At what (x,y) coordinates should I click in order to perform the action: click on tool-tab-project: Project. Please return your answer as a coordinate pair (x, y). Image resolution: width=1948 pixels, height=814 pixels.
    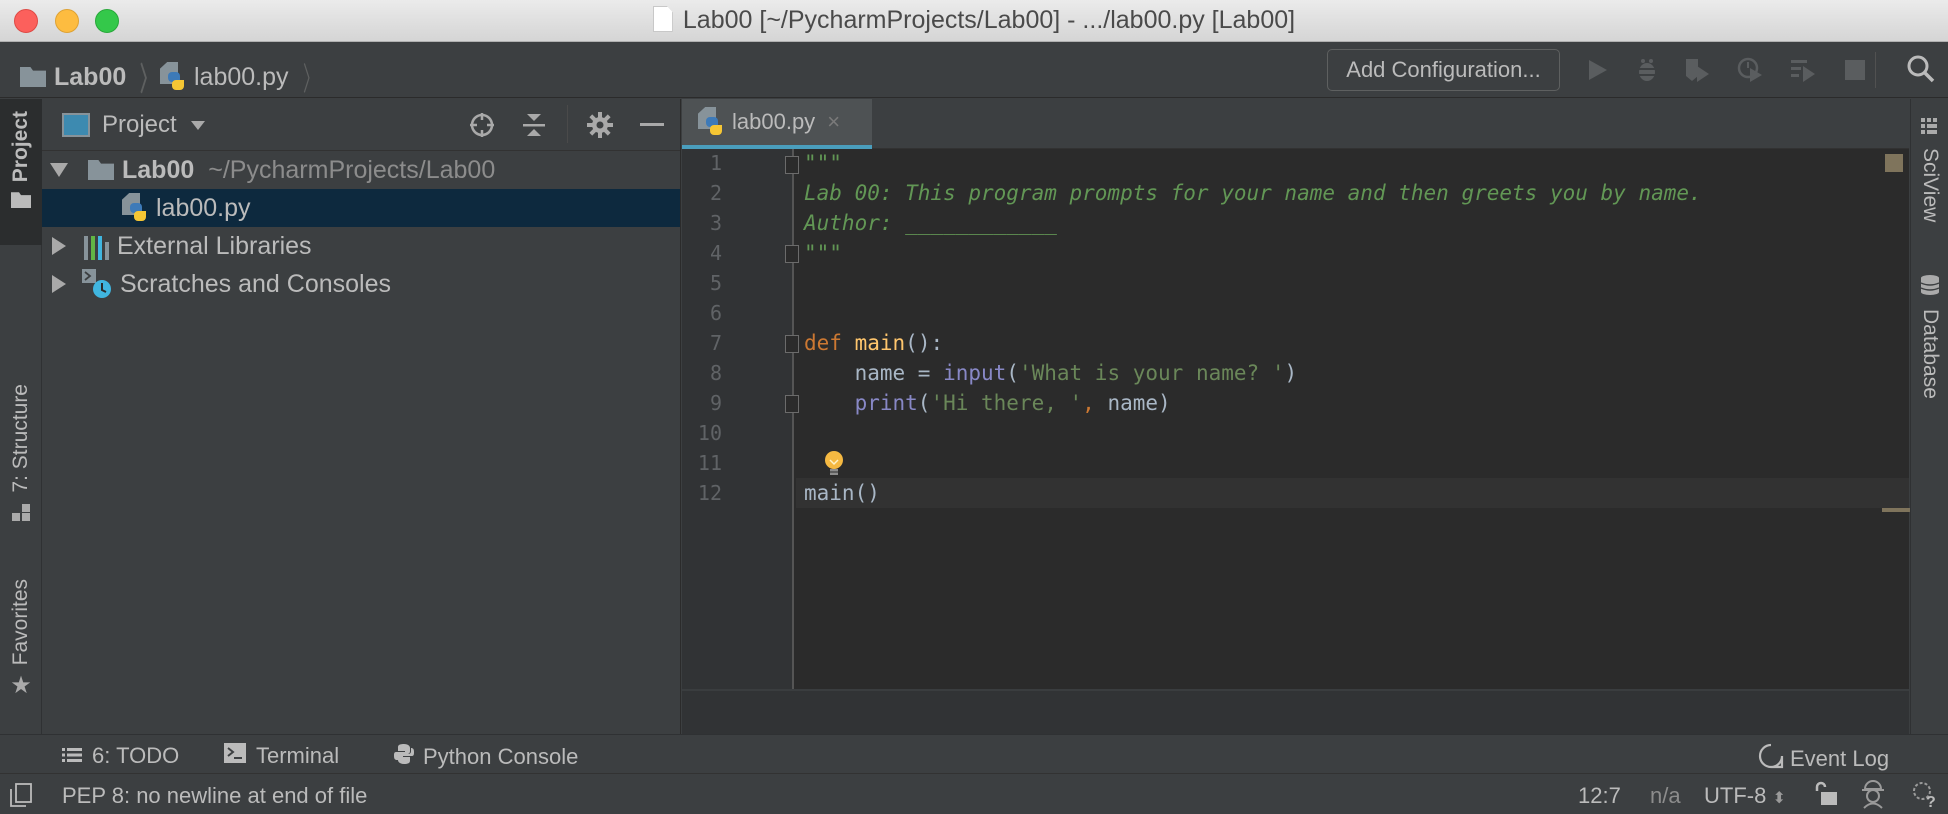
    Looking at the image, I should click on (21, 172).